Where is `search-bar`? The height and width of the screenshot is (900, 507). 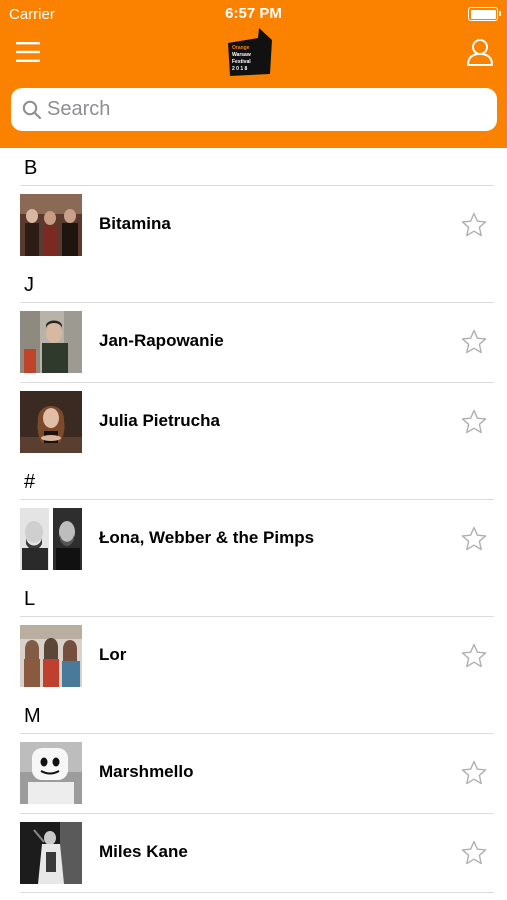
search-bar is located at coordinates (254, 109).